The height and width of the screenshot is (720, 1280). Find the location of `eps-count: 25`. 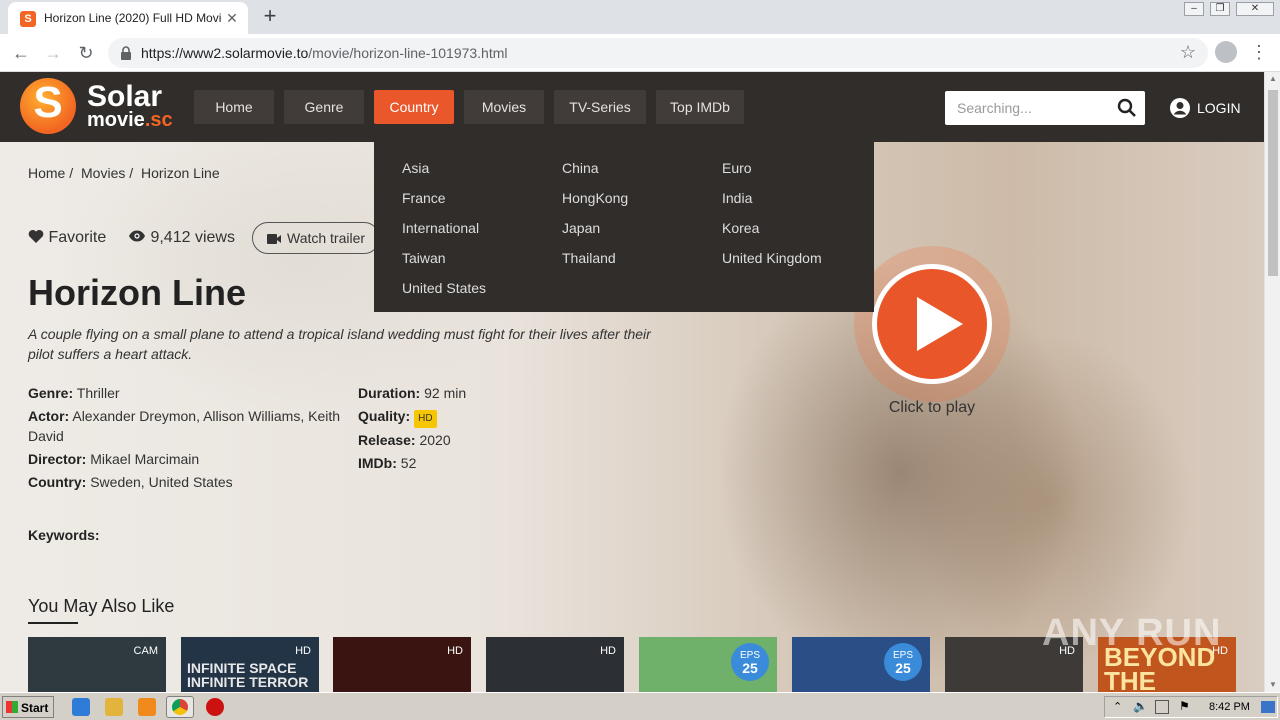

eps-count: 25 is located at coordinates (750, 668).